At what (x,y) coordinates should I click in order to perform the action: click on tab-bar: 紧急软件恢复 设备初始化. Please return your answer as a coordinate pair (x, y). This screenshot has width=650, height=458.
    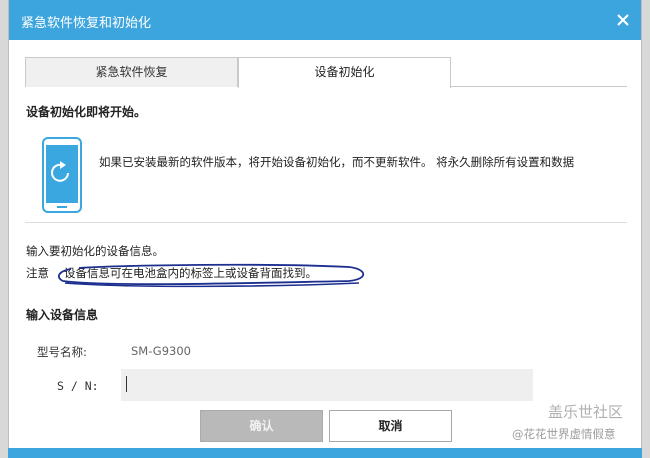
    Looking at the image, I should click on (326, 72).